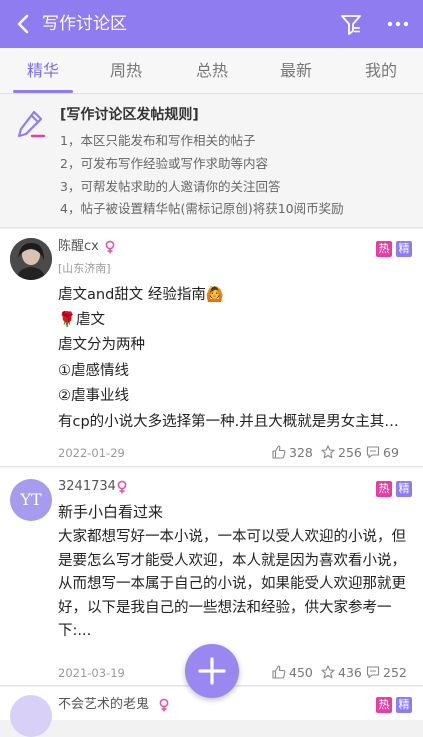 The width and height of the screenshot is (423, 737). I want to click on back-arrow-icon, so click(24, 24).